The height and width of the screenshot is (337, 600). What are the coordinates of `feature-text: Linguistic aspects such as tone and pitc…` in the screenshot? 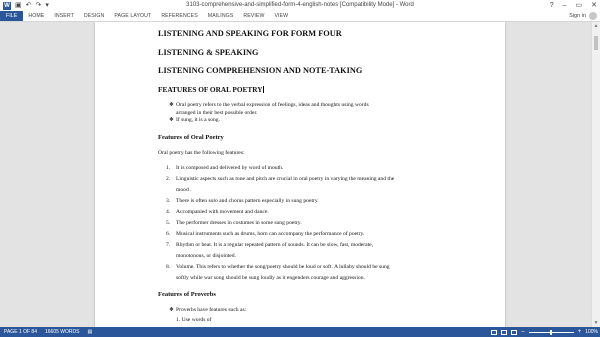 It's located at (285, 178).